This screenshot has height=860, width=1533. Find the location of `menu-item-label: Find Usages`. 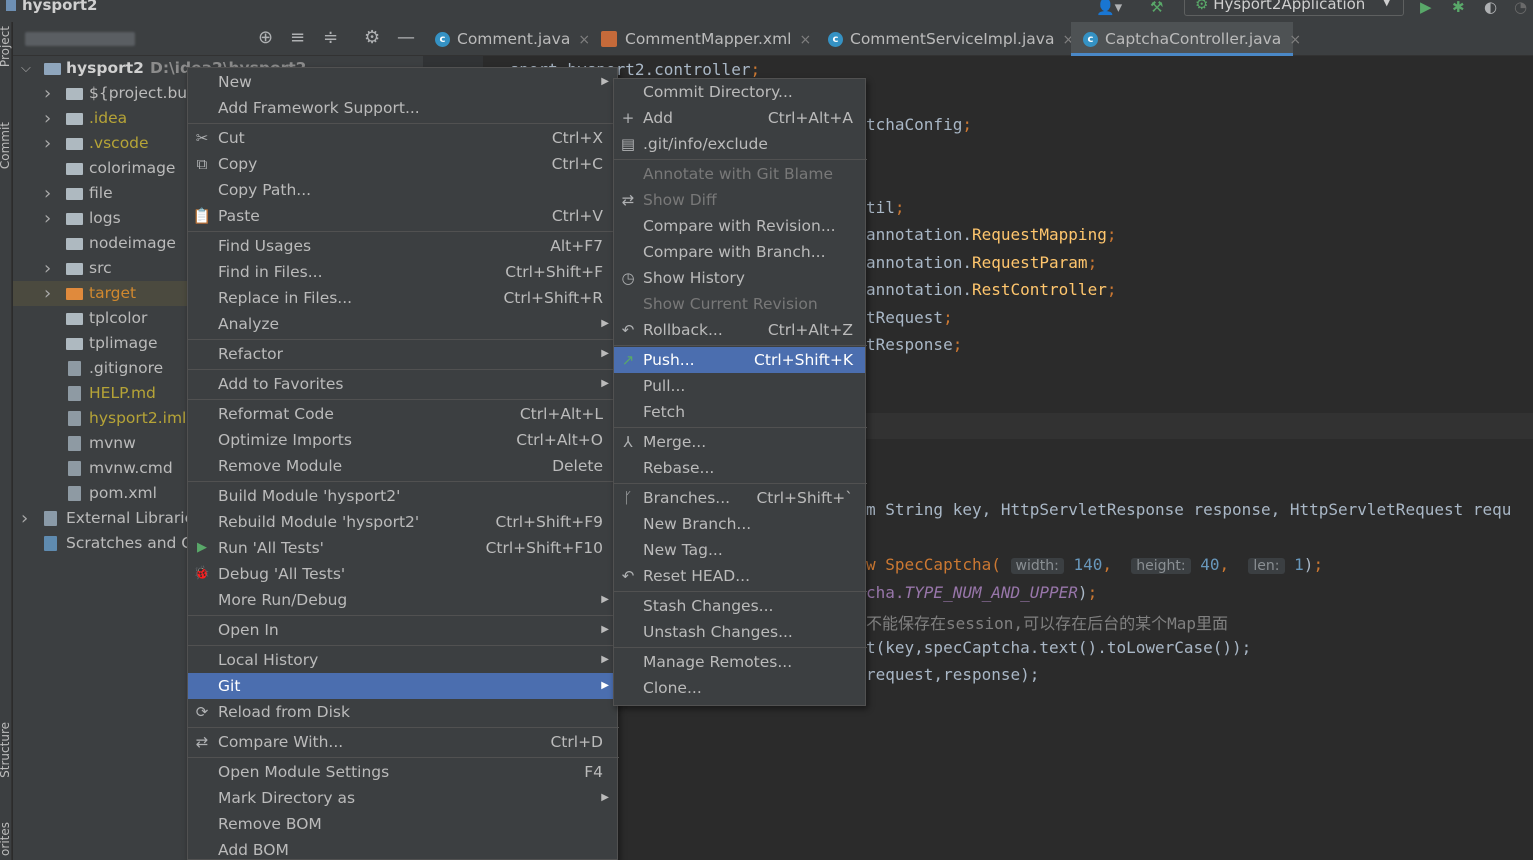

menu-item-label: Find Usages is located at coordinates (265, 246).